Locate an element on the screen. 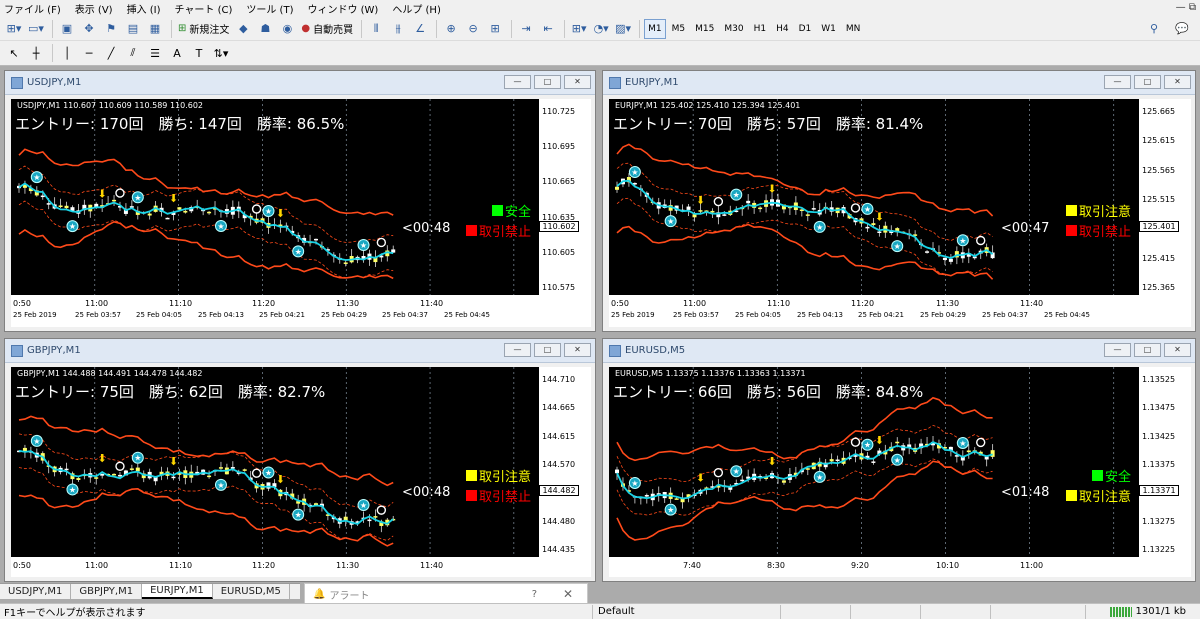 The width and height of the screenshot is (1200, 619). navigator-icon: ⚑ is located at coordinates (111, 29).